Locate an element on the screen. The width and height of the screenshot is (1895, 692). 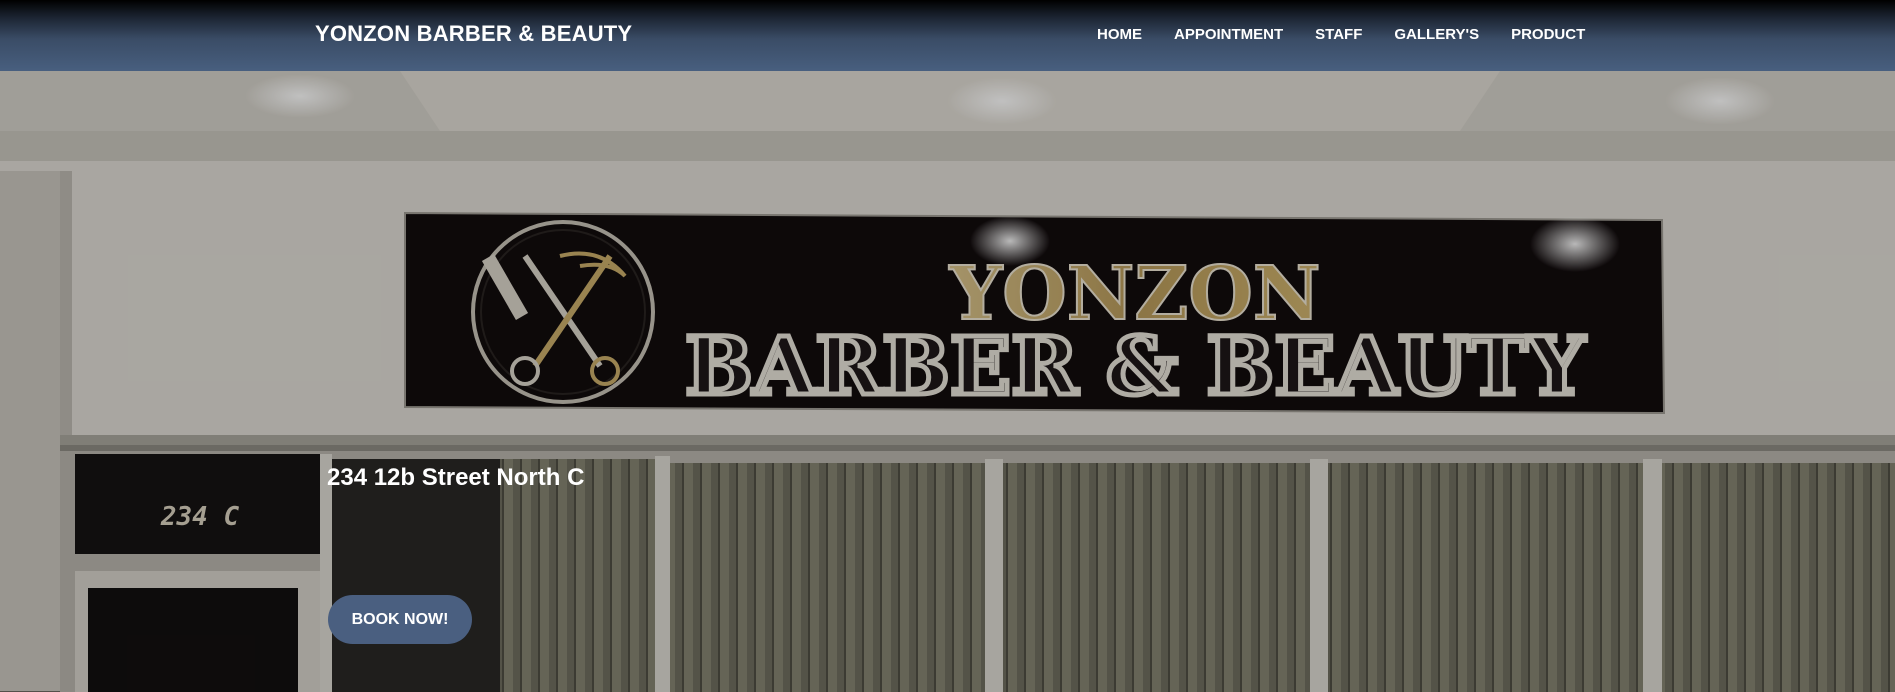
nav-appointment-link: APPOINTMENT is located at coordinates (1228, 34).